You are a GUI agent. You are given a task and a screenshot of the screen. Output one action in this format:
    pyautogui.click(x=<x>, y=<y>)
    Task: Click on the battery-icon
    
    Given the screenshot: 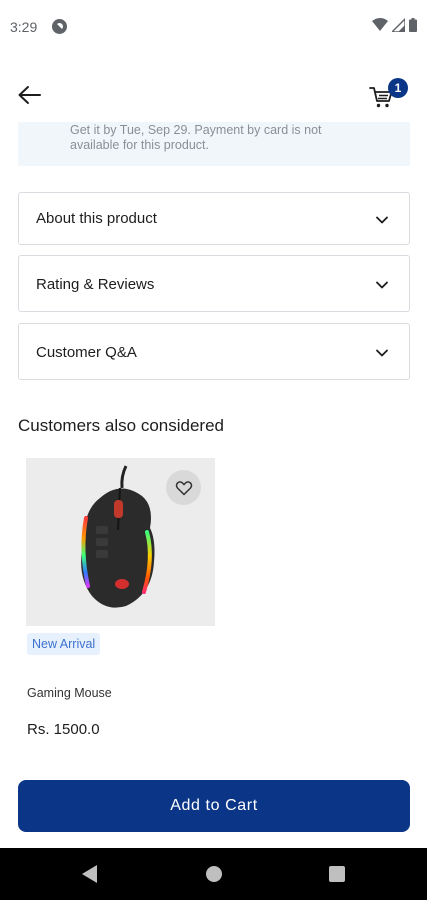 What is the action you would take?
    pyautogui.click(x=413, y=25)
    